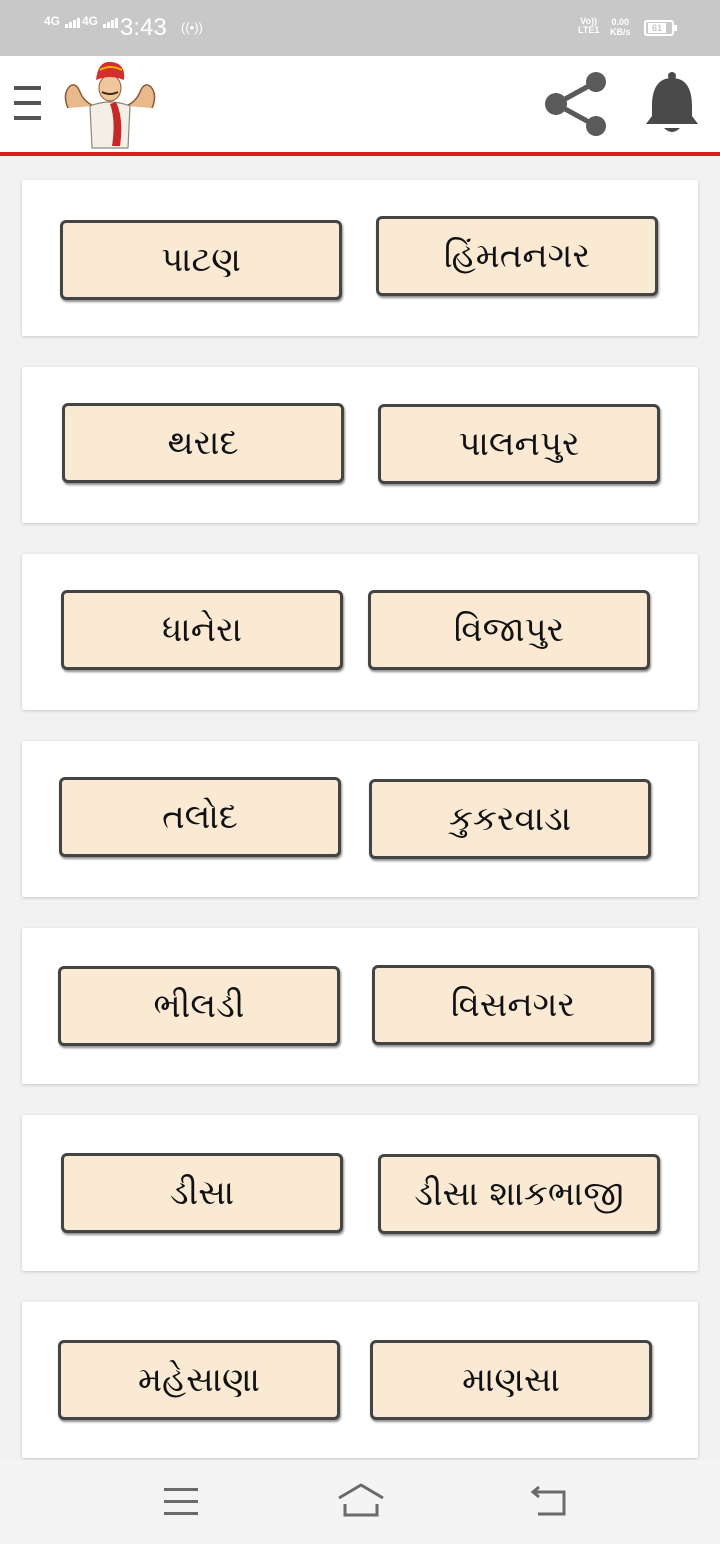 This screenshot has height=1544, width=720. Describe the element at coordinates (360, 1380) in the screenshot. I see `card-row-7: મહેસાણા માણસા` at that location.